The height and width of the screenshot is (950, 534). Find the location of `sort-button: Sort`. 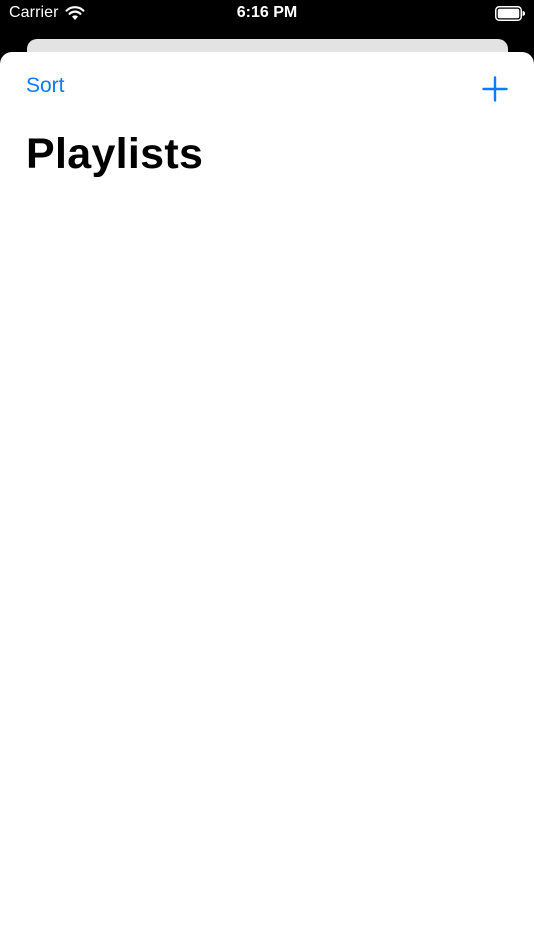

sort-button: Sort is located at coordinates (45, 86).